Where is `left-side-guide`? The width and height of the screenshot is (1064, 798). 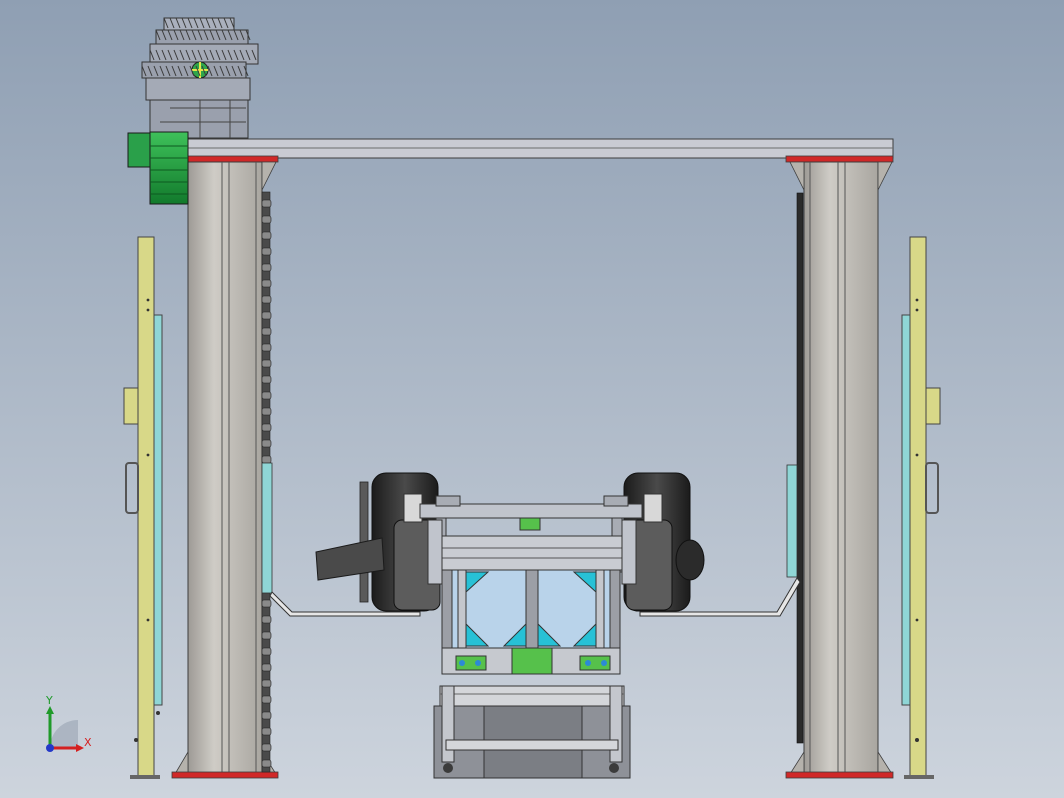
left-side-guide is located at coordinates (143, 507).